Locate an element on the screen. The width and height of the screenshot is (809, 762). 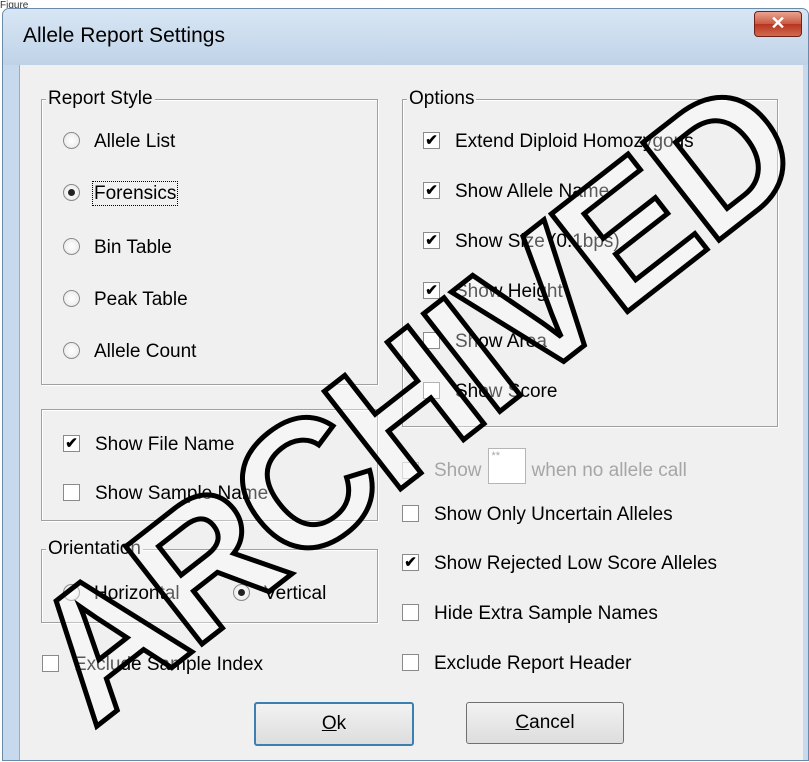
radio-bin-table: Bin Table is located at coordinates (117, 248).